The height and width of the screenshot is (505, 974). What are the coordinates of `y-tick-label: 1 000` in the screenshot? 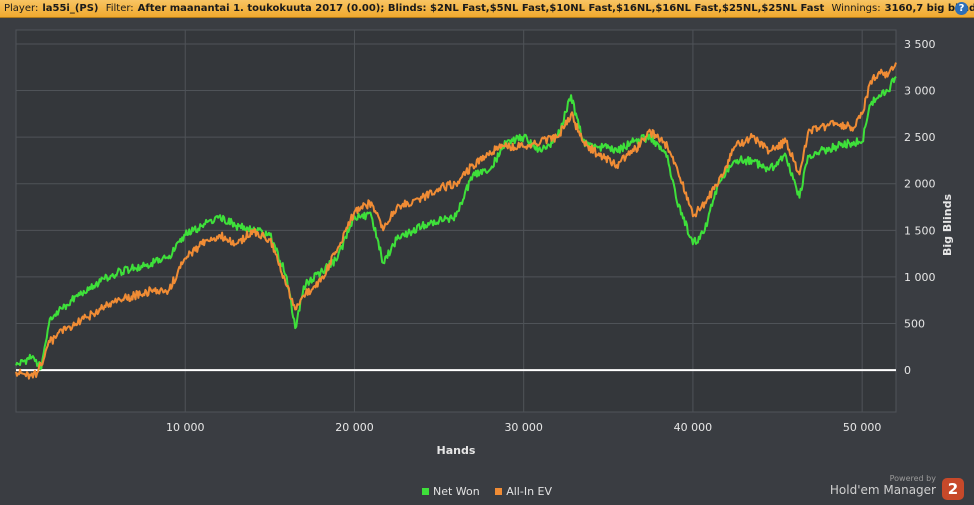 It's located at (920, 277).